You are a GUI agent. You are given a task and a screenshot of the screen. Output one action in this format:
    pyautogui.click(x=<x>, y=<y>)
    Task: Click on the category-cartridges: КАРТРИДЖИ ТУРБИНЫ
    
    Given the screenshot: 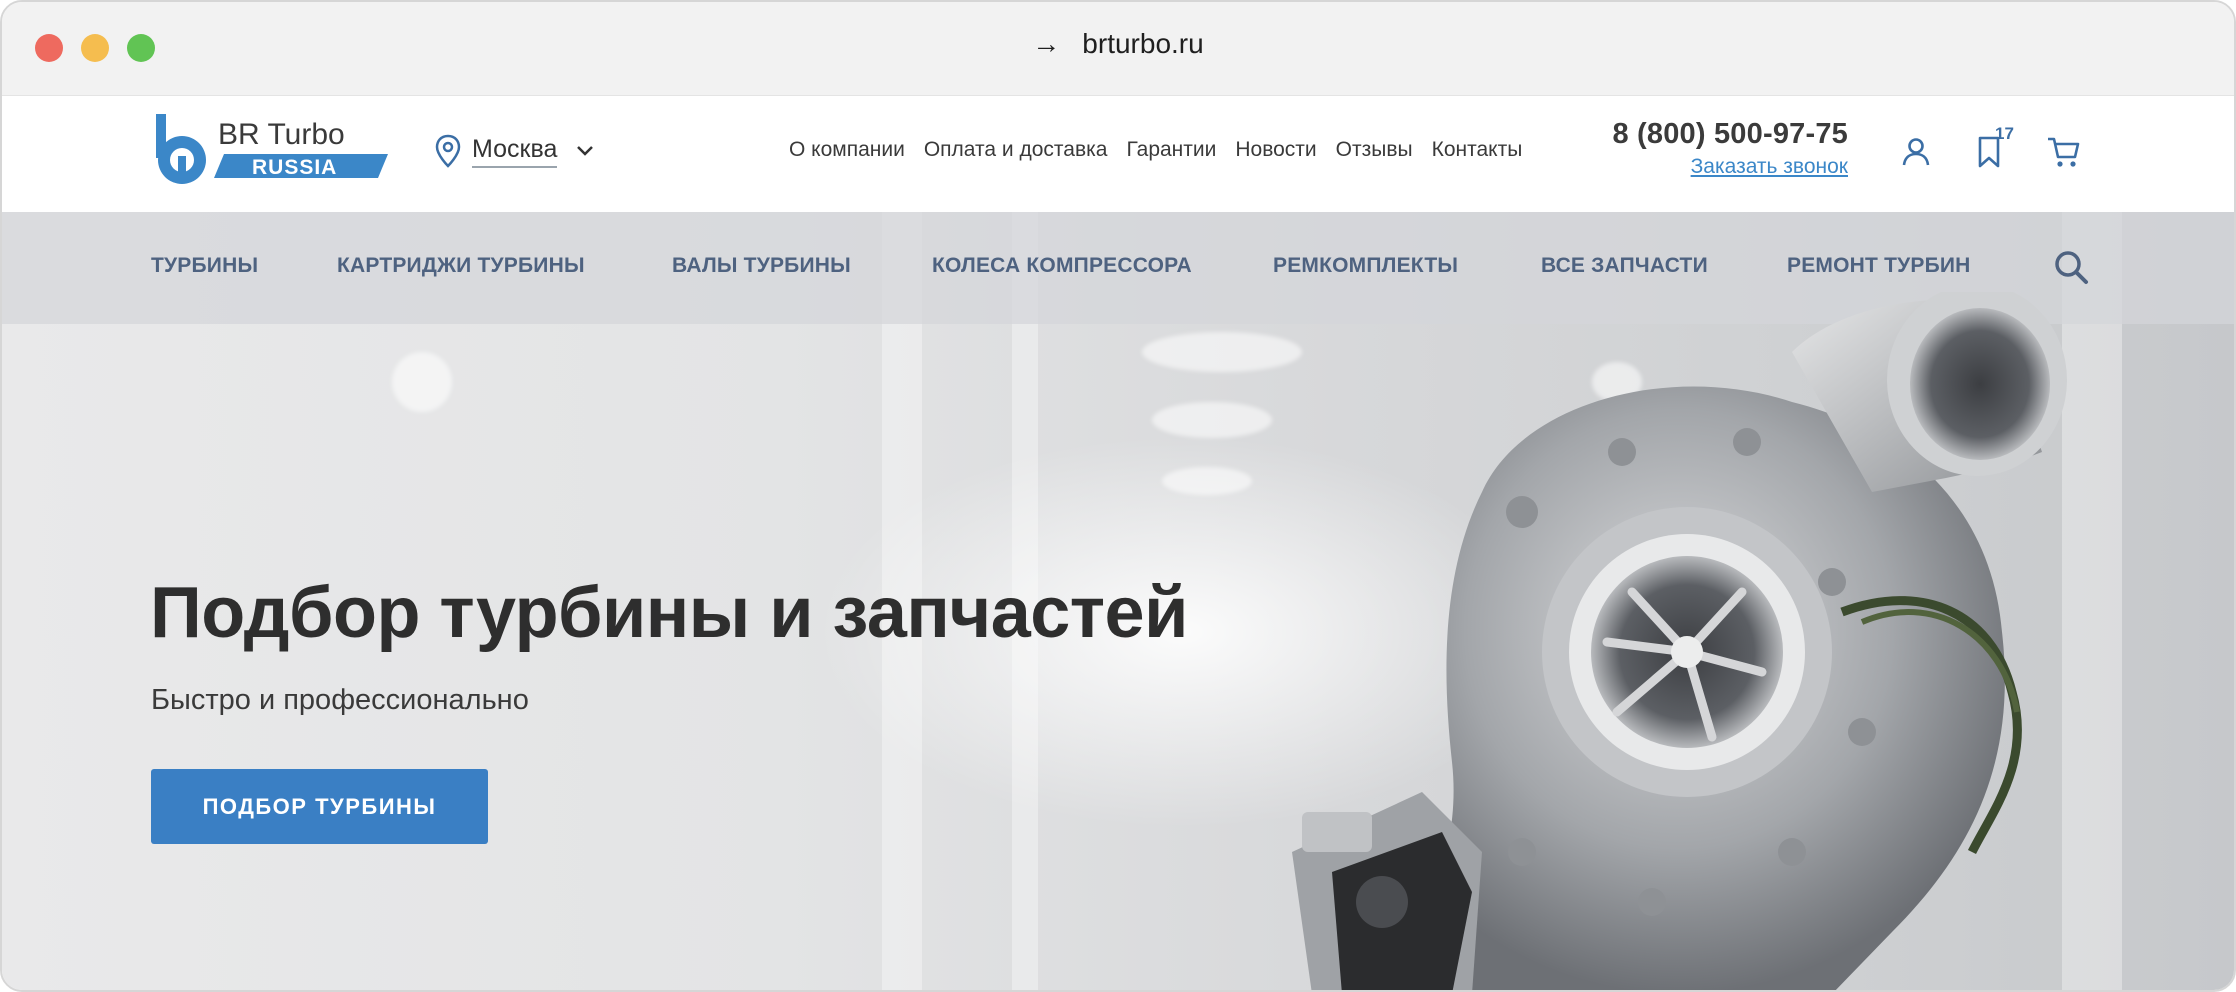 What is the action you would take?
    pyautogui.click(x=461, y=266)
    